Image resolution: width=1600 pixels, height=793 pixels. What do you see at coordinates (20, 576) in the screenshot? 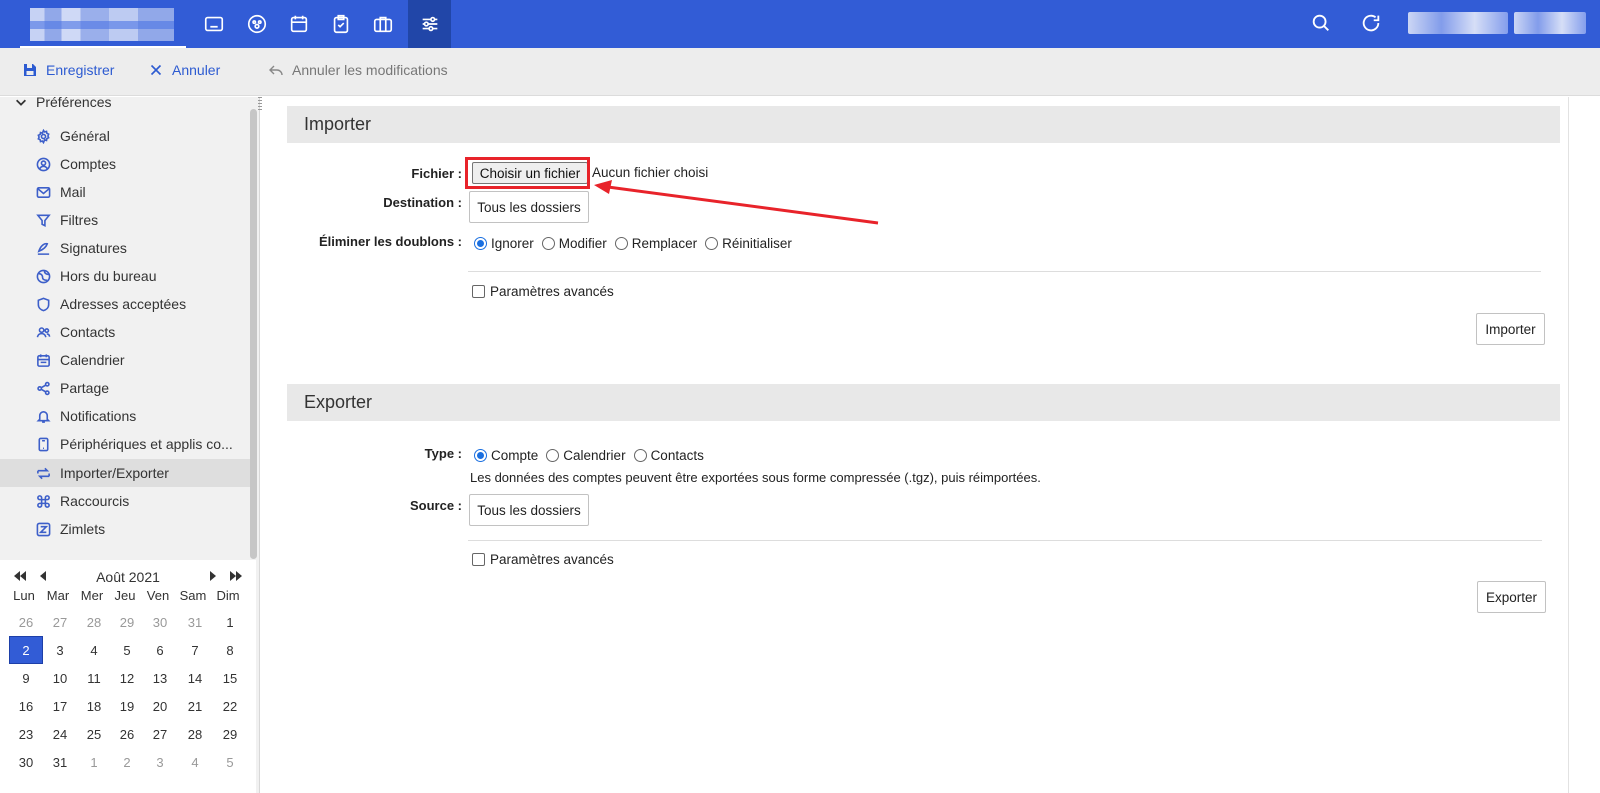
I see `prev-year-icon` at bounding box center [20, 576].